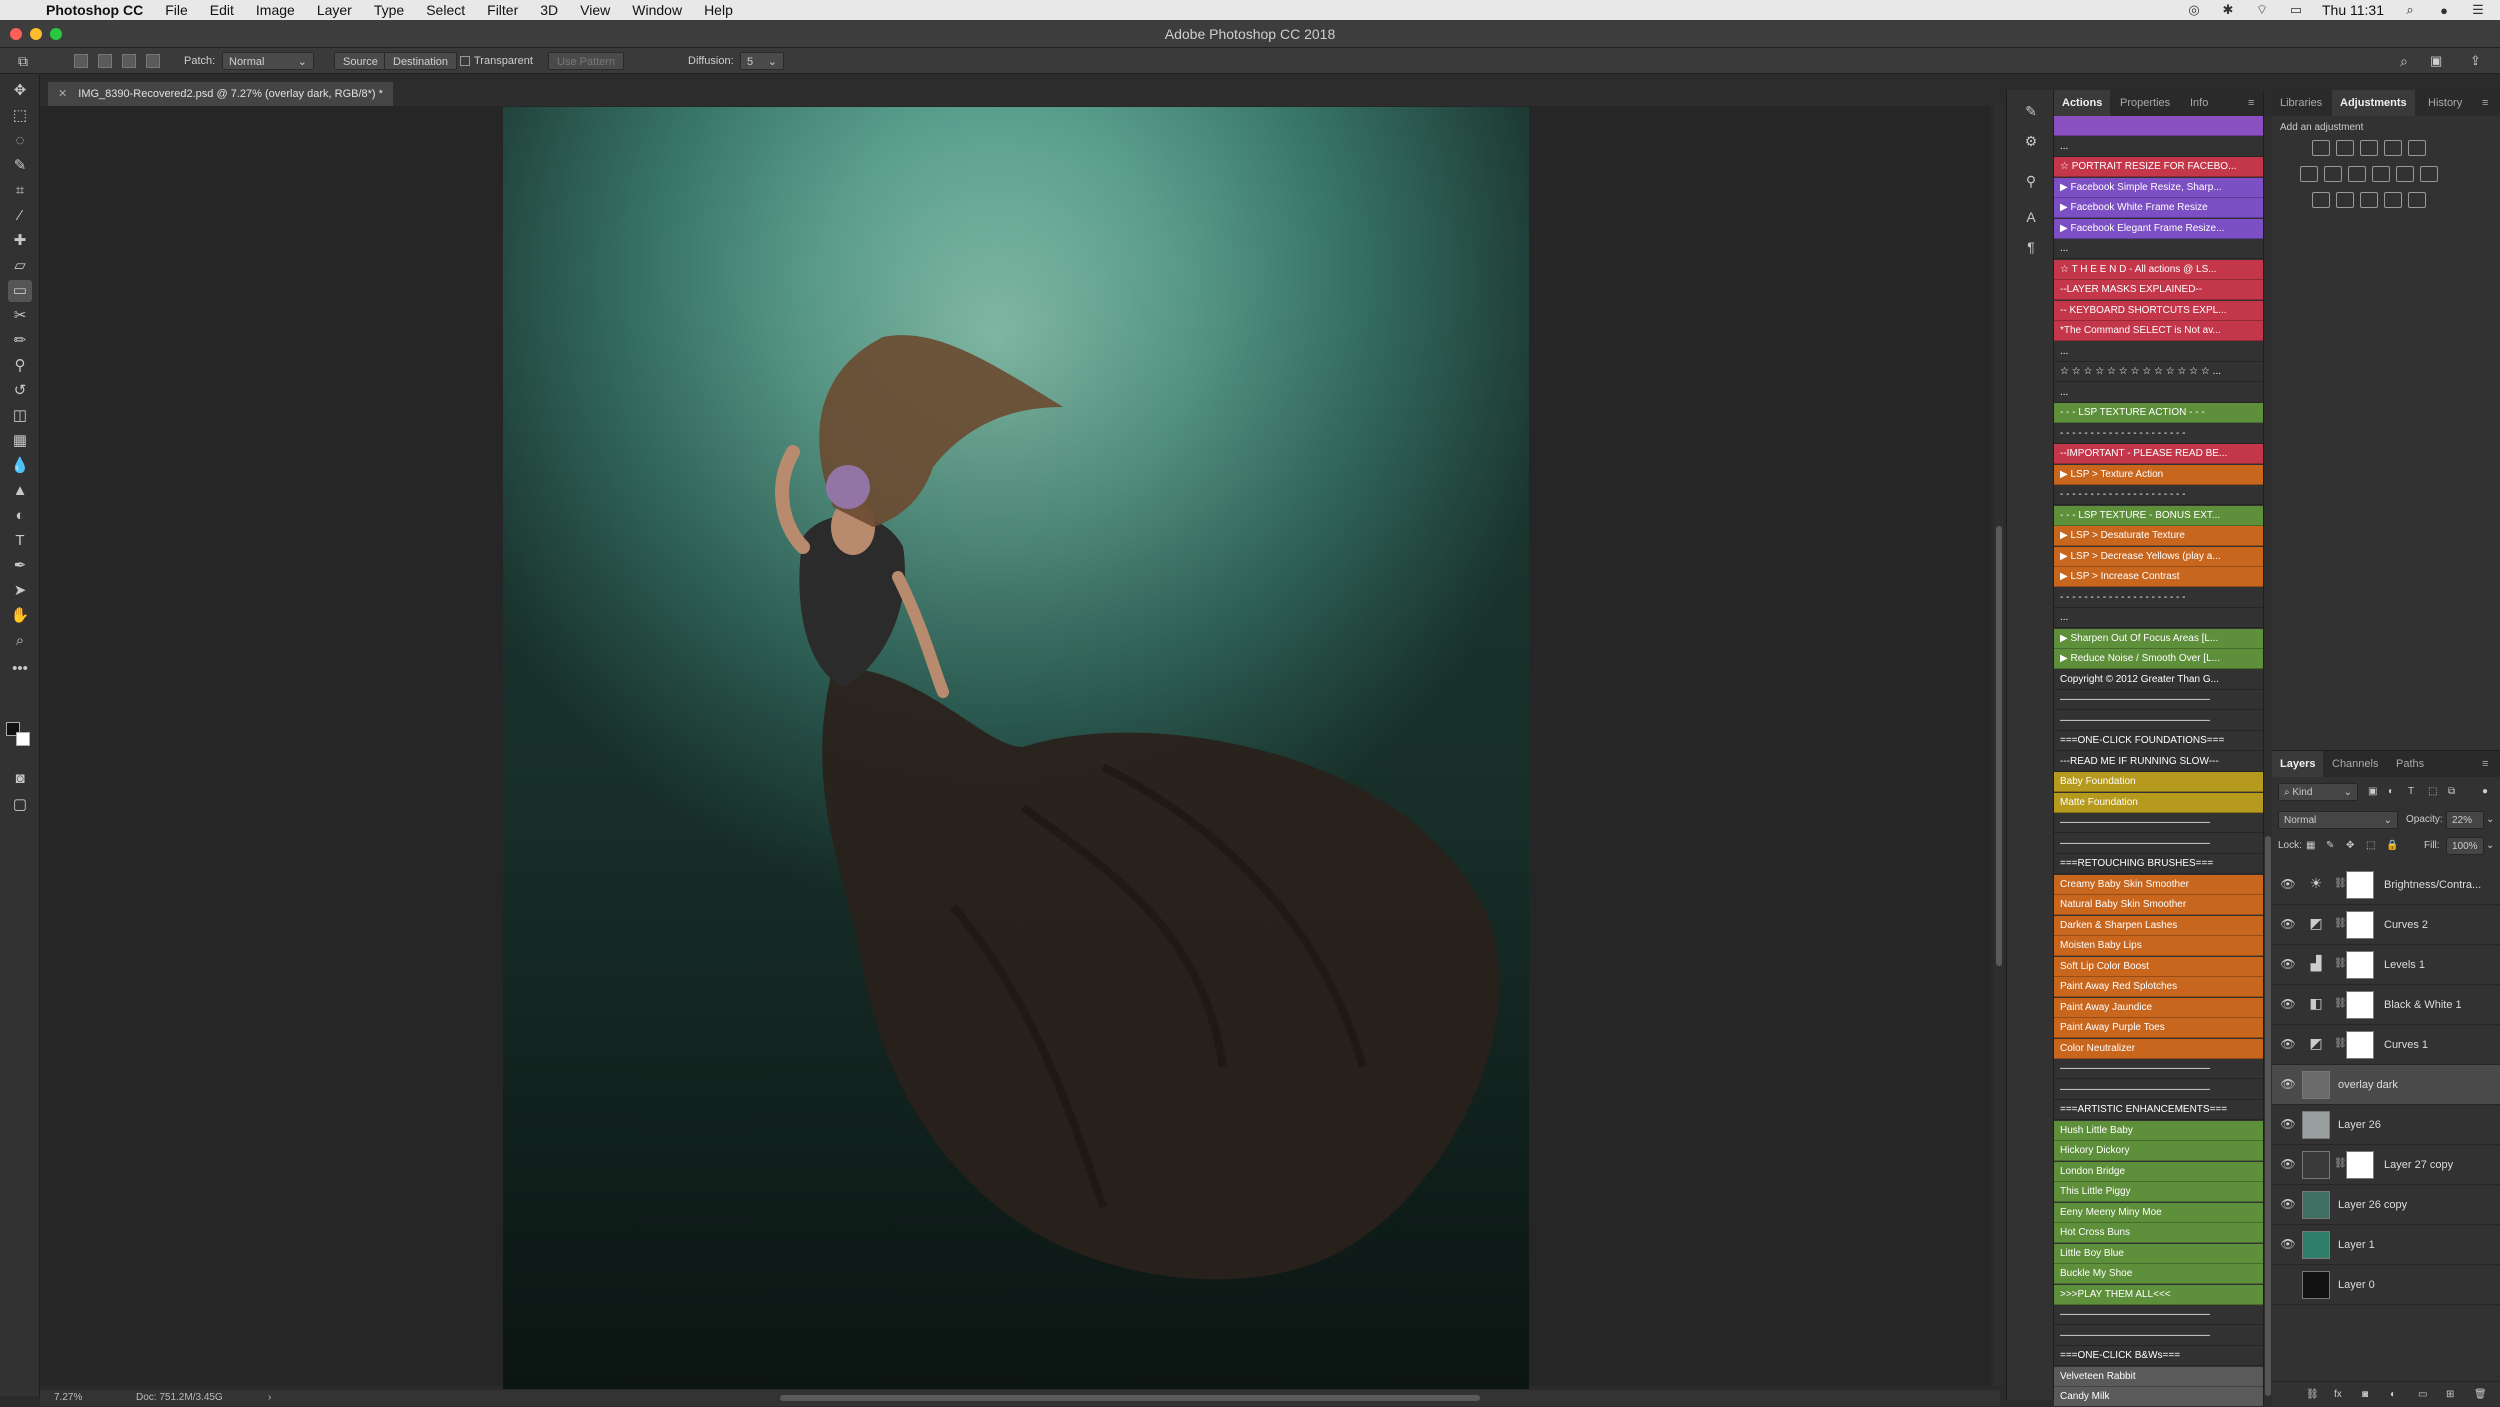 The image size is (2500, 1407). Describe the element at coordinates (2158, 1110) in the screenshot. I see `action-item: ===ARTISTIC ENHANCEMENTS===` at that location.